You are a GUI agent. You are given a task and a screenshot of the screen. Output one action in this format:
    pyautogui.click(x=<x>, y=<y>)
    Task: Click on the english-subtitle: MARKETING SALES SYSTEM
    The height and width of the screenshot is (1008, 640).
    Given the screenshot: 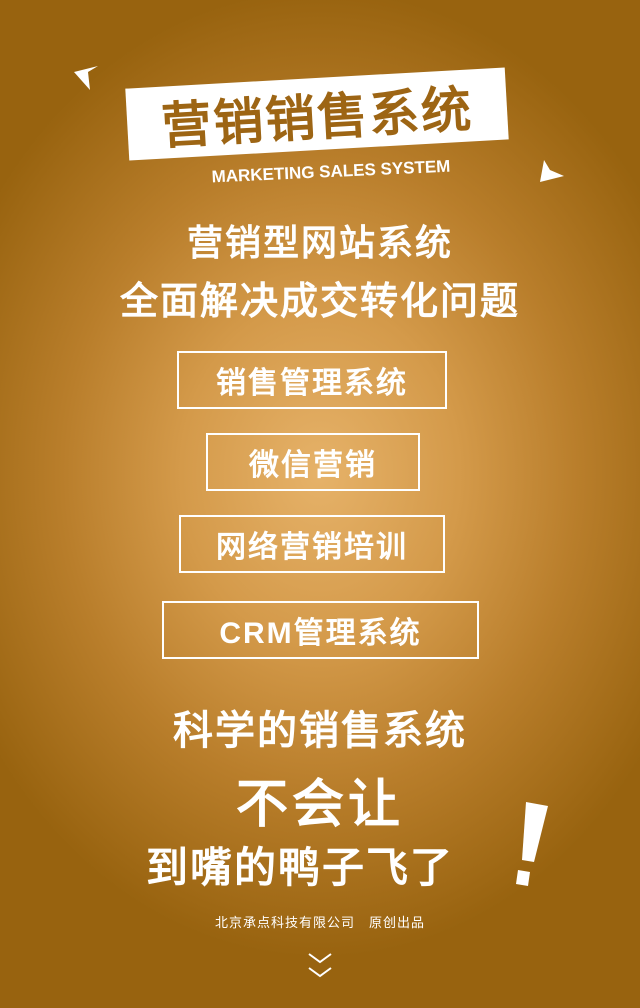 What is the action you would take?
    pyautogui.click(x=331, y=171)
    